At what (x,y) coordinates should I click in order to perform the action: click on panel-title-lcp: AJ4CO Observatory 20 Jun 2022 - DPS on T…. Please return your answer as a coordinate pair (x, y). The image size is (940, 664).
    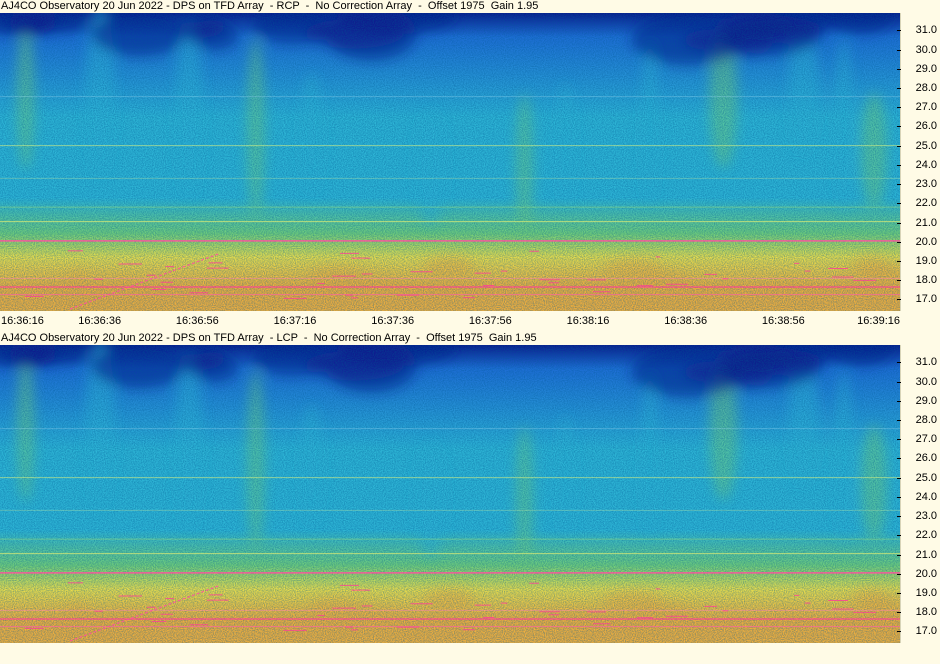
    Looking at the image, I should click on (269, 338).